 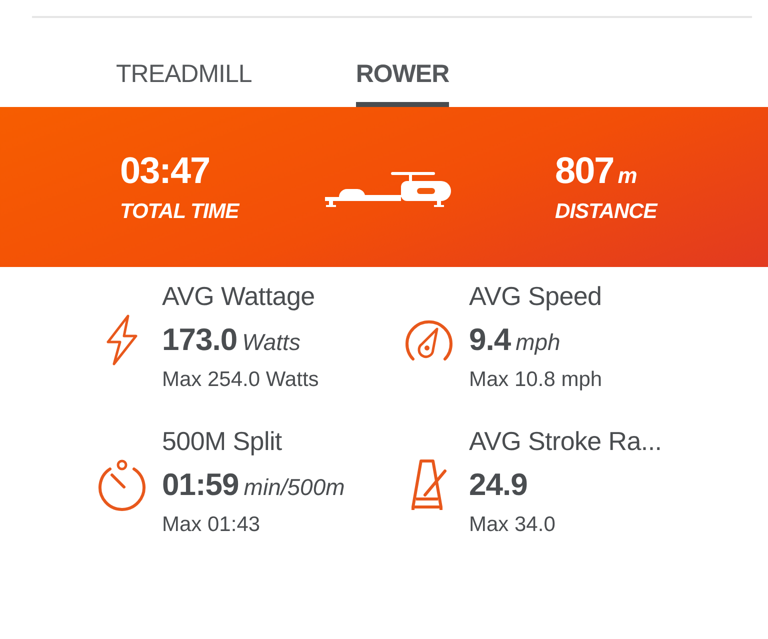 I want to click on summary-value: 03:47, so click(x=165, y=171).